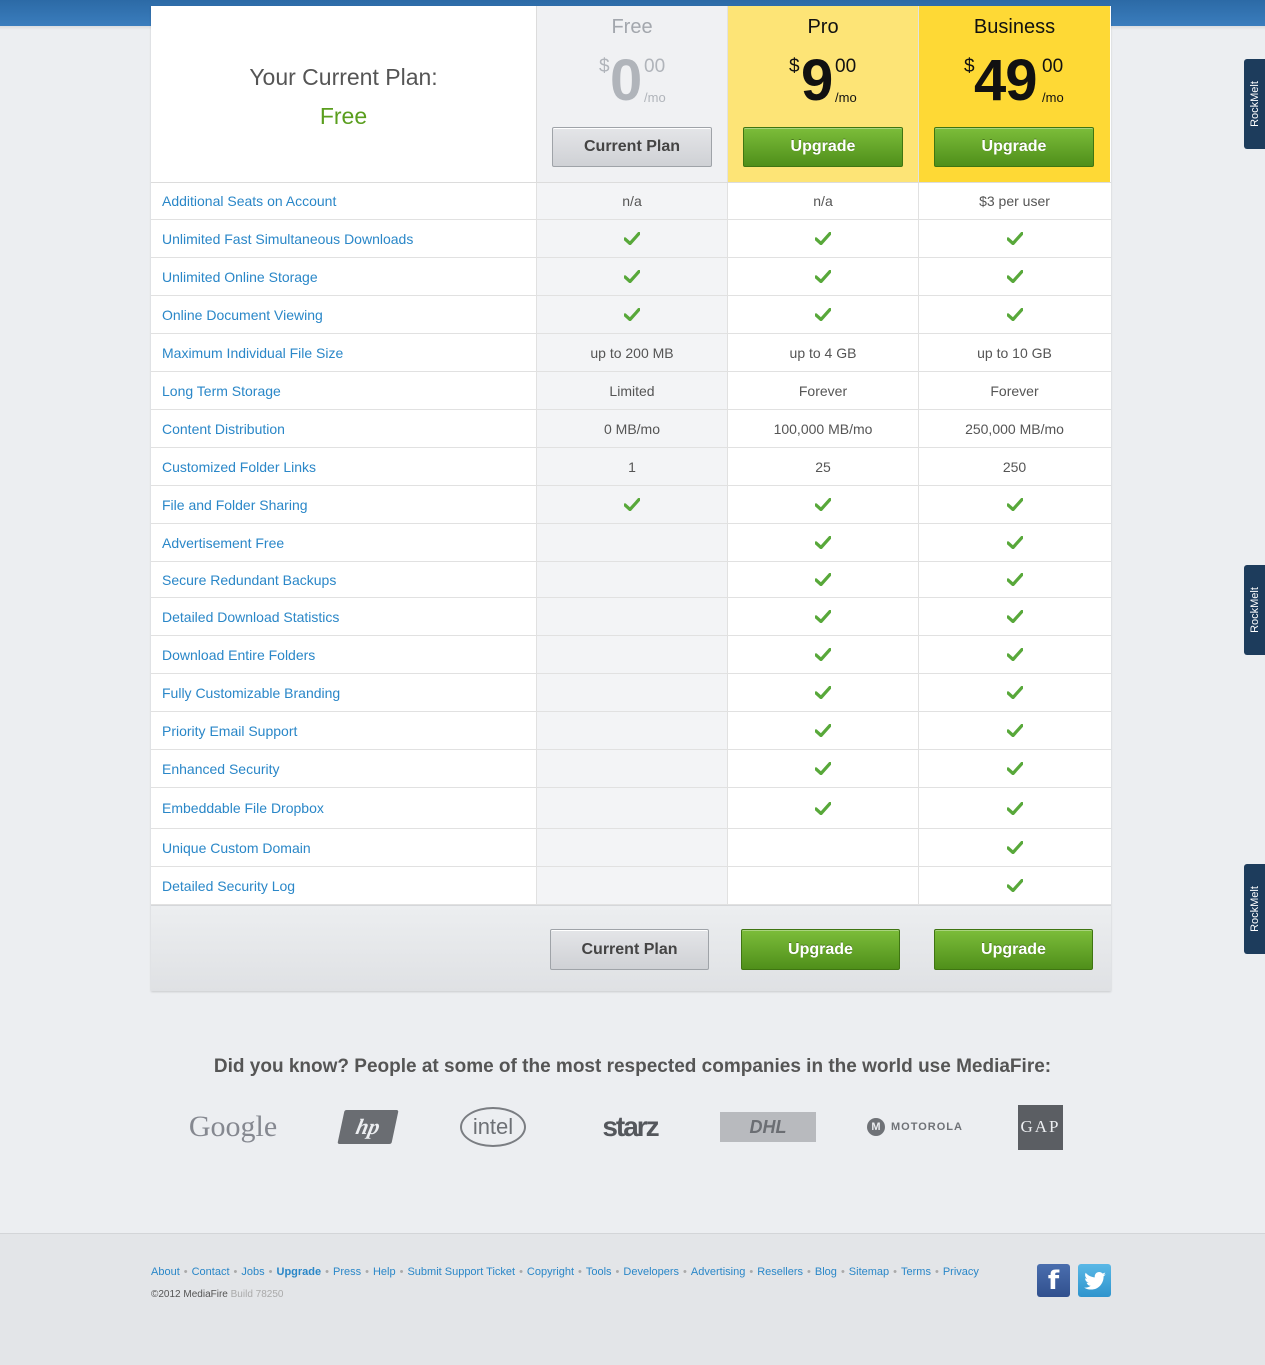  I want to click on footer-current-plan-button: Current Plan, so click(629, 949).